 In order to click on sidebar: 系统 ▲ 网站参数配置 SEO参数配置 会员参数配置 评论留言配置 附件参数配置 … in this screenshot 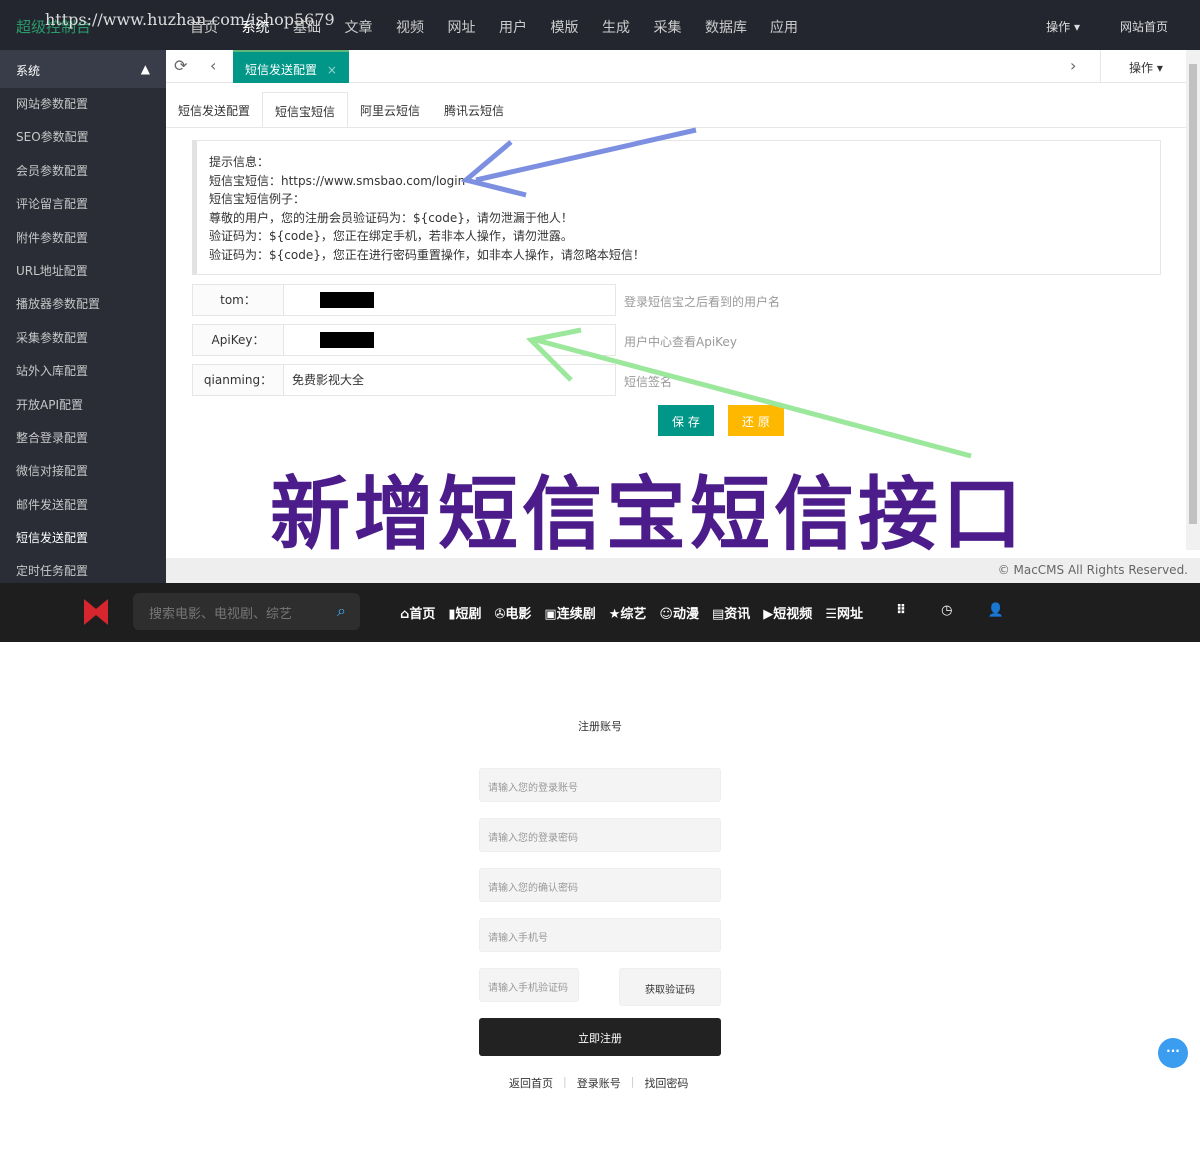, I will do `click(83, 316)`.